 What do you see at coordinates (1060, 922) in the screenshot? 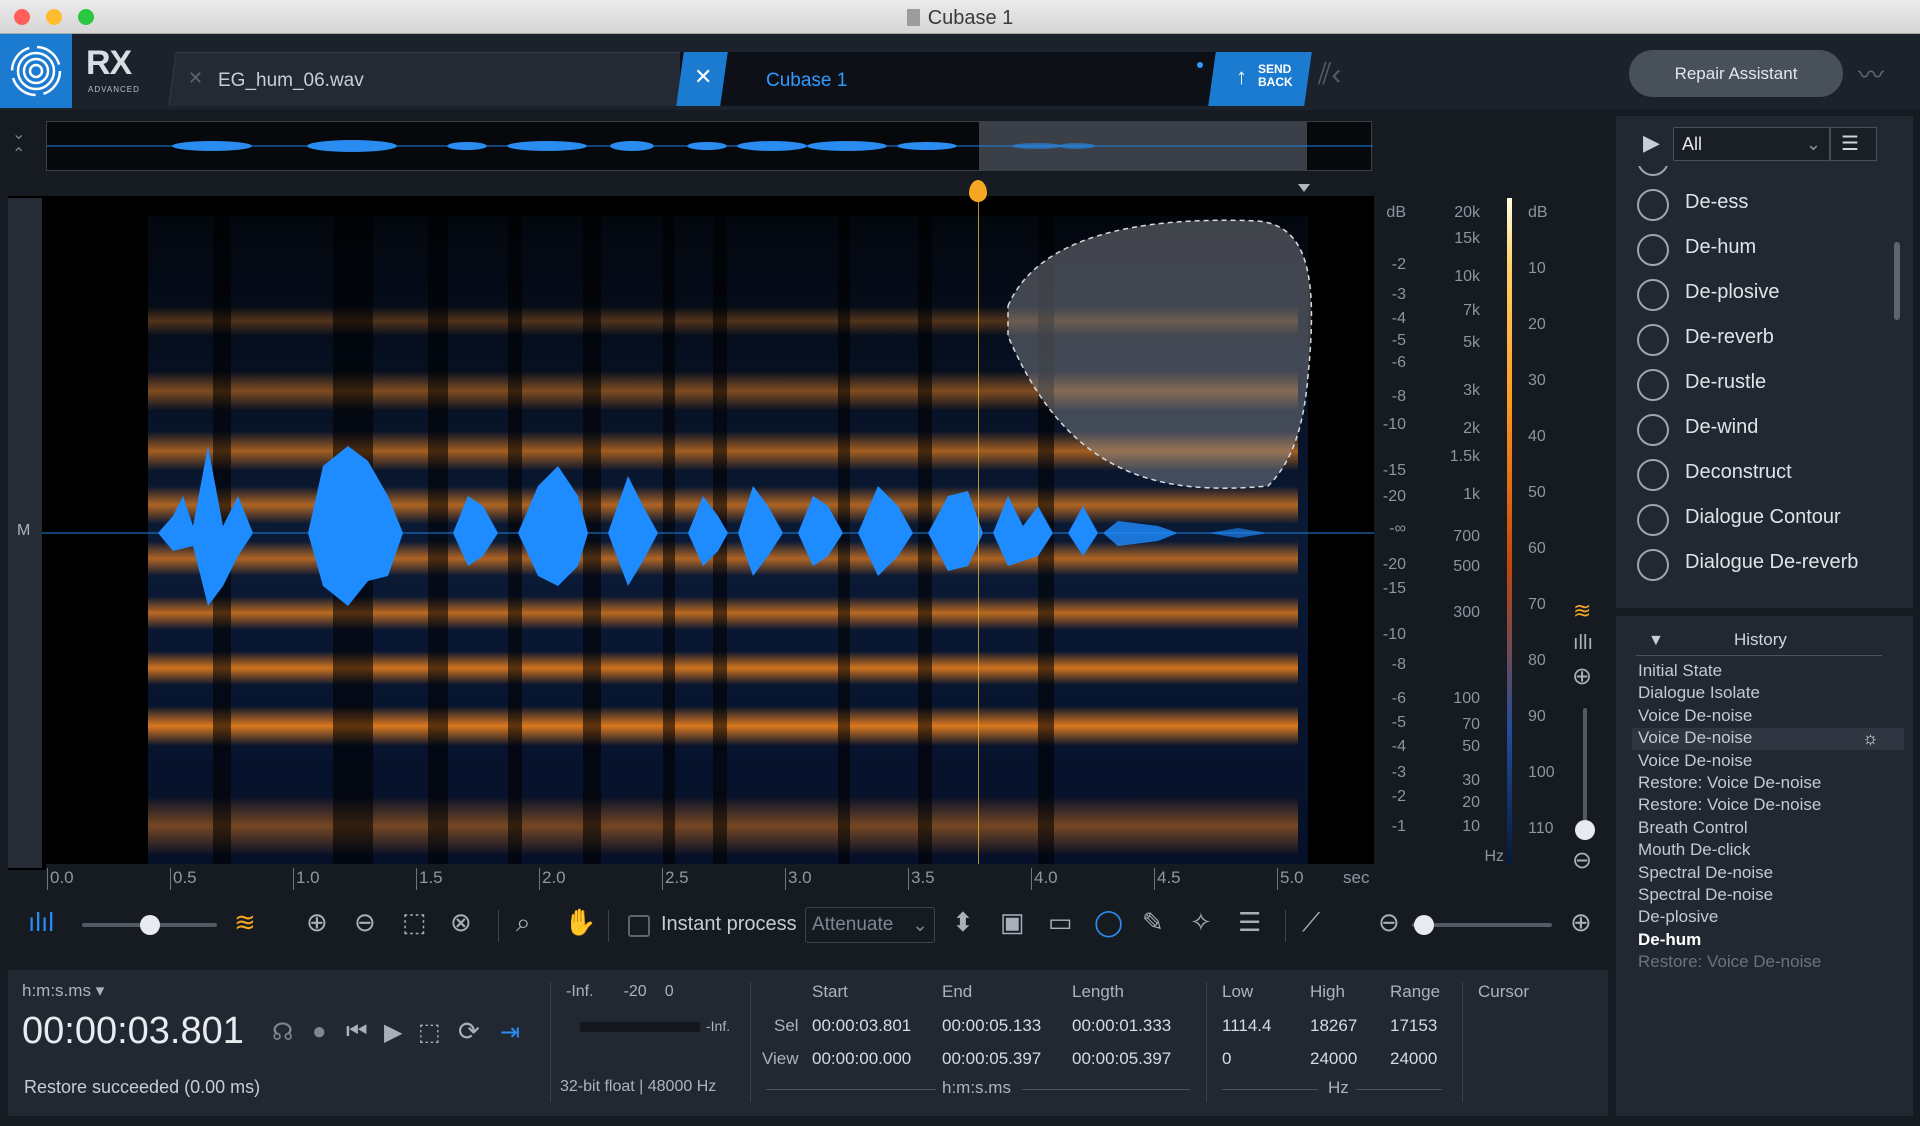
I see `frequency-selection-icon: ▭` at bounding box center [1060, 922].